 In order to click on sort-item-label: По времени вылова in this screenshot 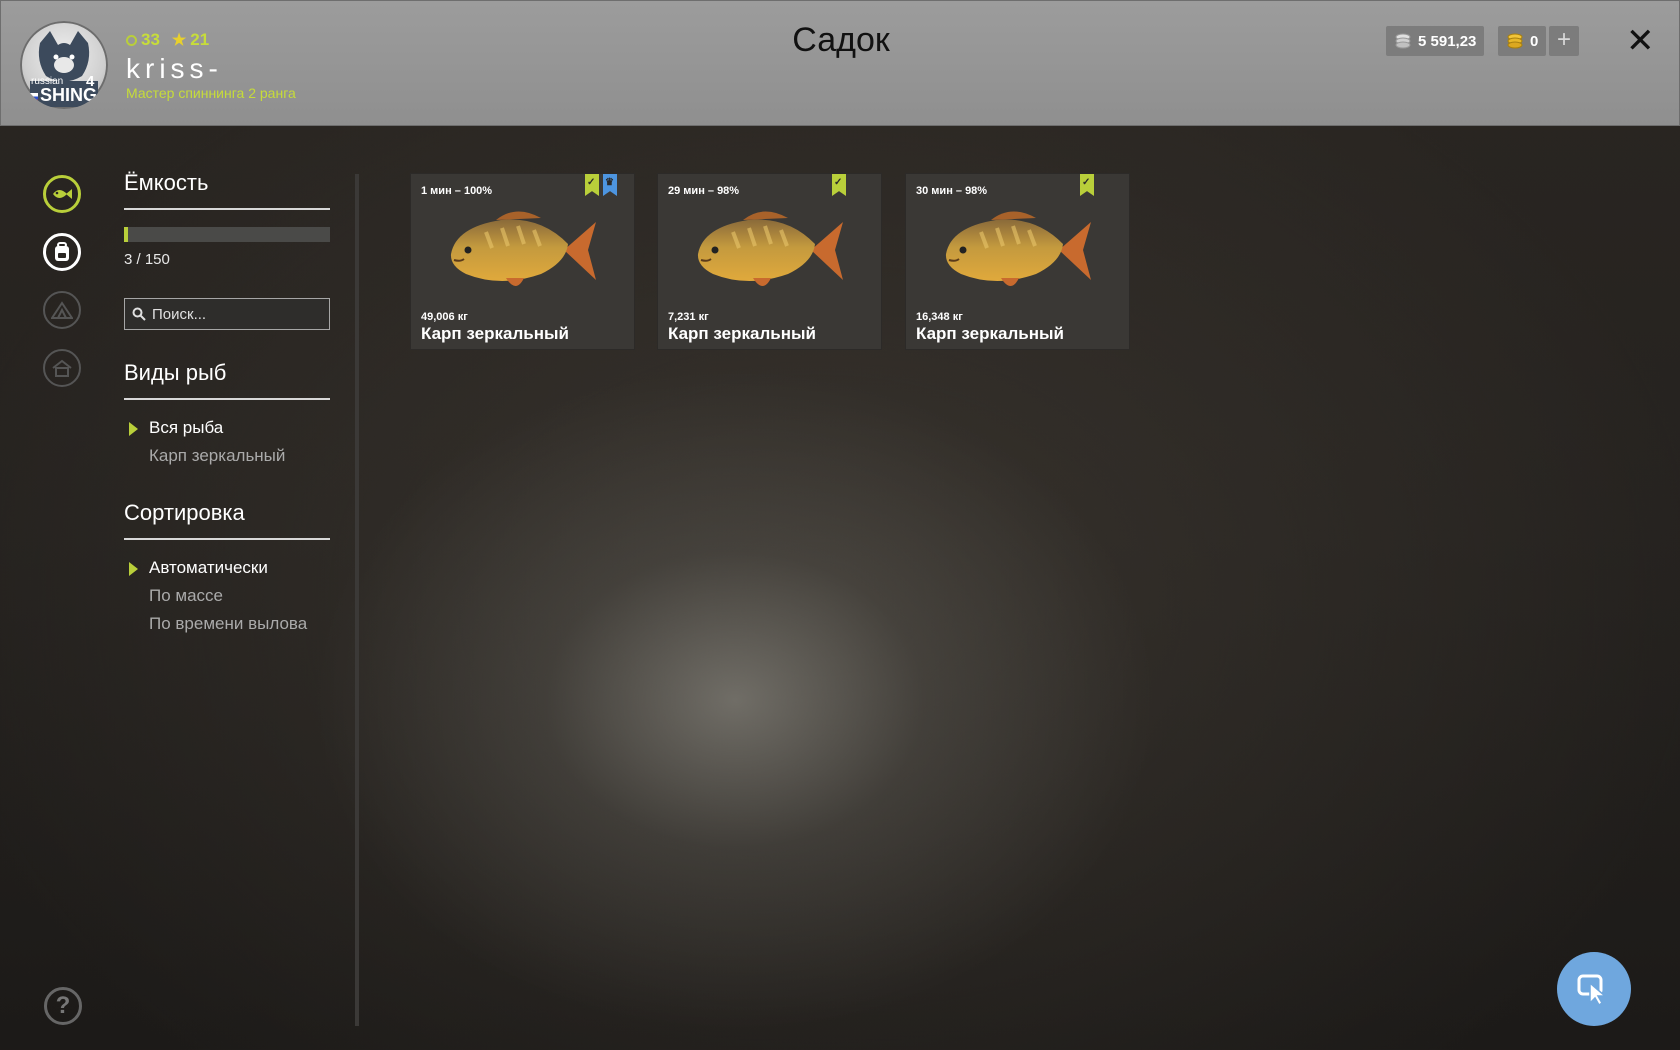, I will do `click(228, 623)`.